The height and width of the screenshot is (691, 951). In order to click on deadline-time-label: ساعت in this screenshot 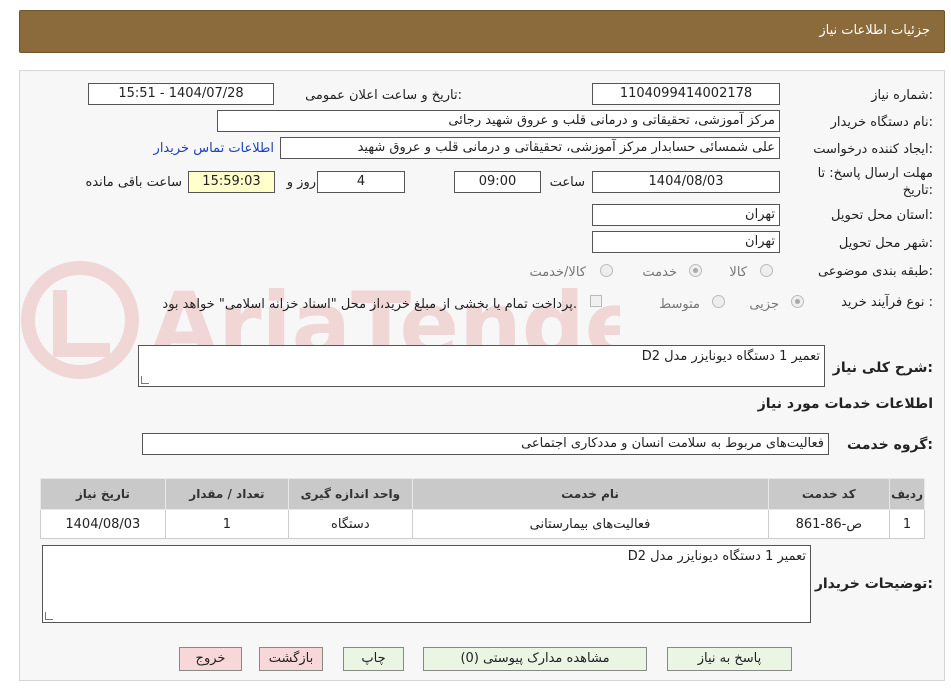, I will do `click(567, 182)`.